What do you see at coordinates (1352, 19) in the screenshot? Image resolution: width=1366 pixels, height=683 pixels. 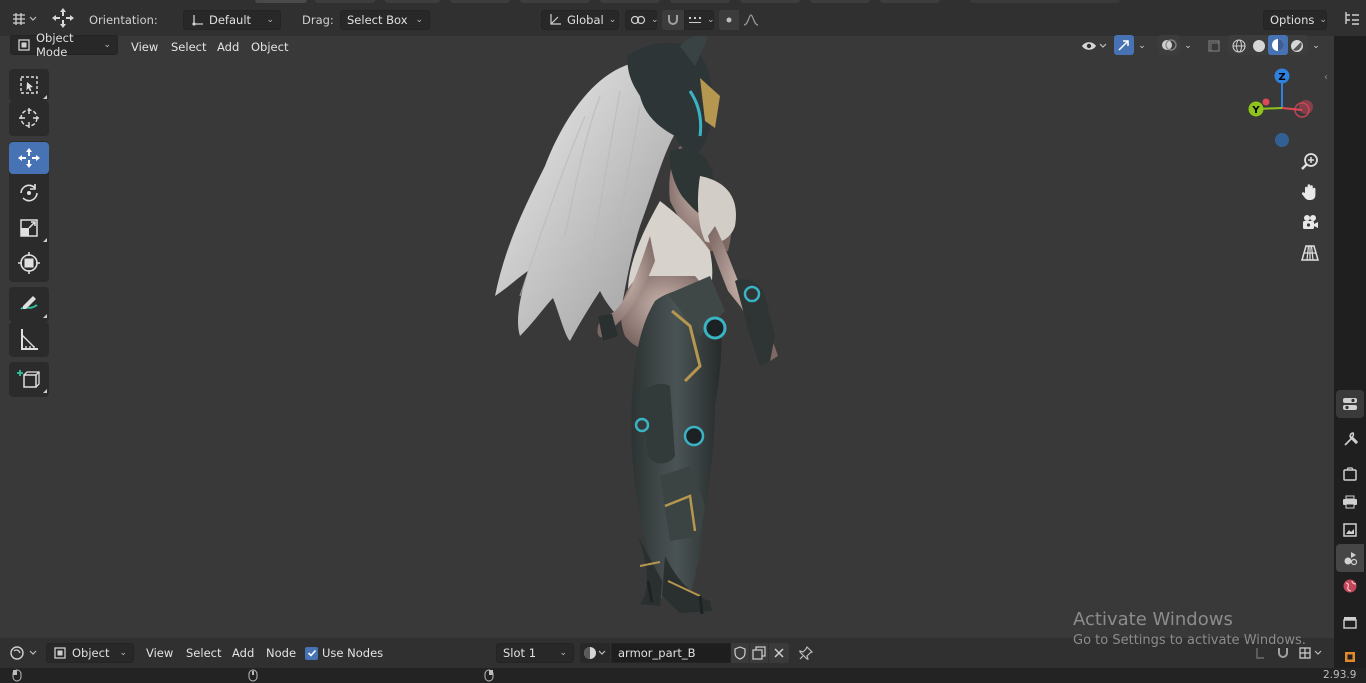 I see `outliner-toggle` at bounding box center [1352, 19].